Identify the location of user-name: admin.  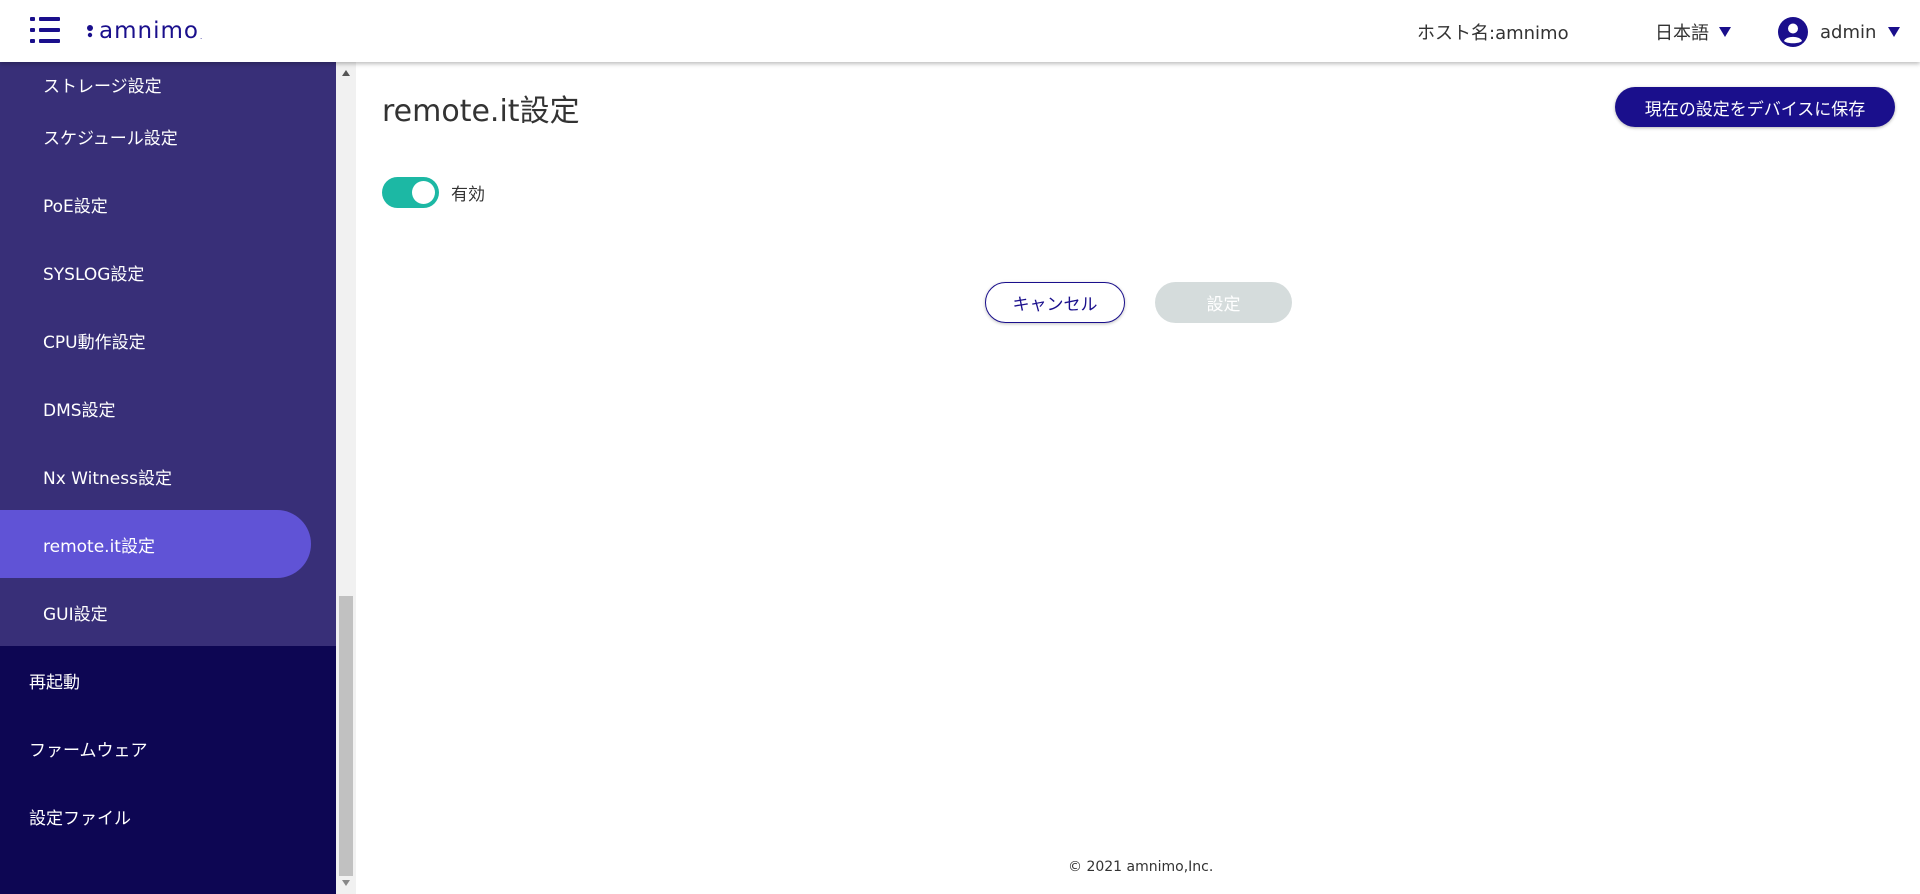
(1848, 32).